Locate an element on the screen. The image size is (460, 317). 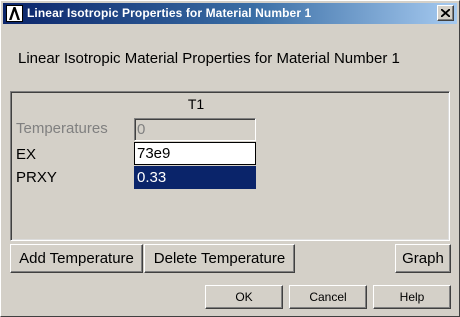
close-button is located at coordinates (445, 13).